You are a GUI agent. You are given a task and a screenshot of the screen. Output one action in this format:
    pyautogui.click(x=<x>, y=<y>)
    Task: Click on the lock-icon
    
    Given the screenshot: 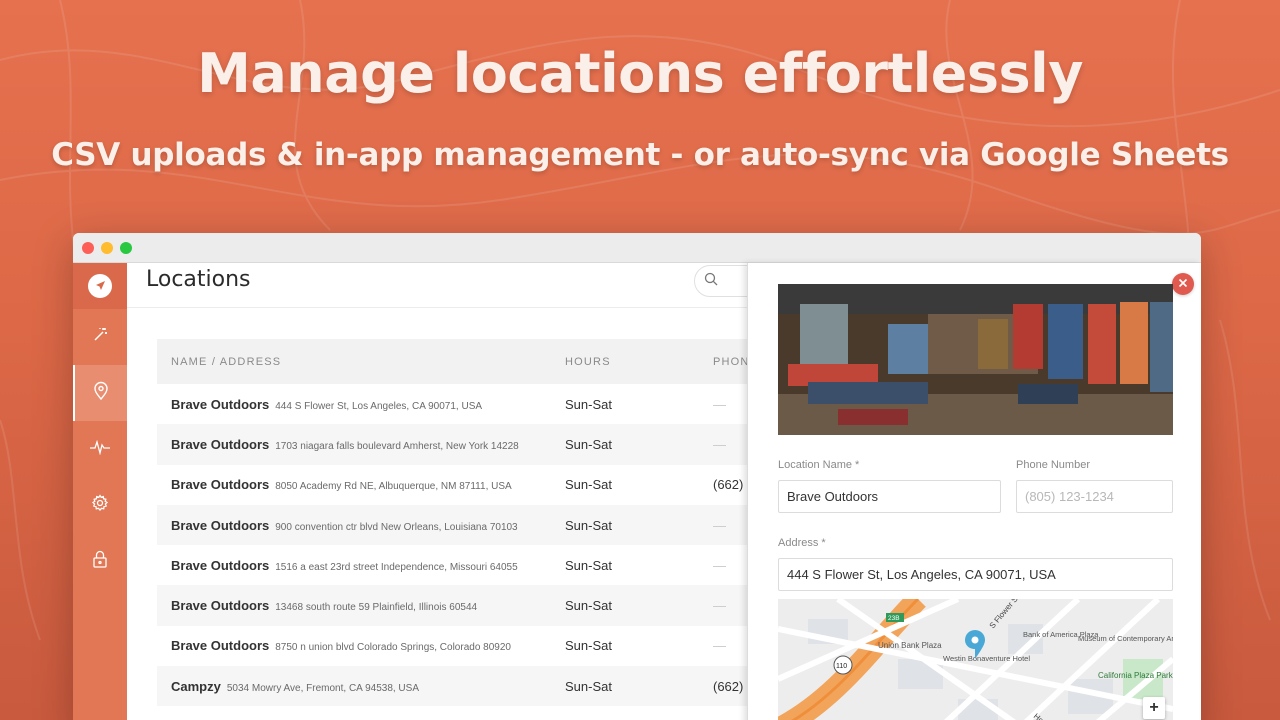 What is the action you would take?
    pyautogui.click(x=100, y=561)
    